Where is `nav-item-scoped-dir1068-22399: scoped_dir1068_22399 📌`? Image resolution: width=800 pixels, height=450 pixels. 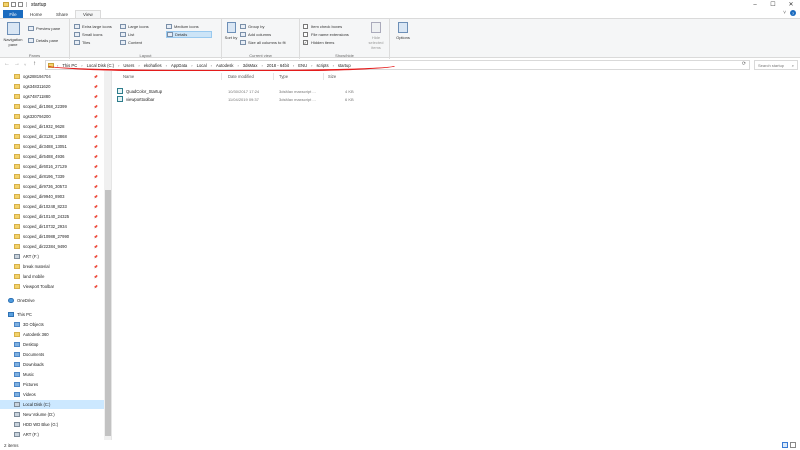 nav-item-scoped-dir1068-22399: scoped_dir1068_22399 📌 is located at coordinates (52, 106).